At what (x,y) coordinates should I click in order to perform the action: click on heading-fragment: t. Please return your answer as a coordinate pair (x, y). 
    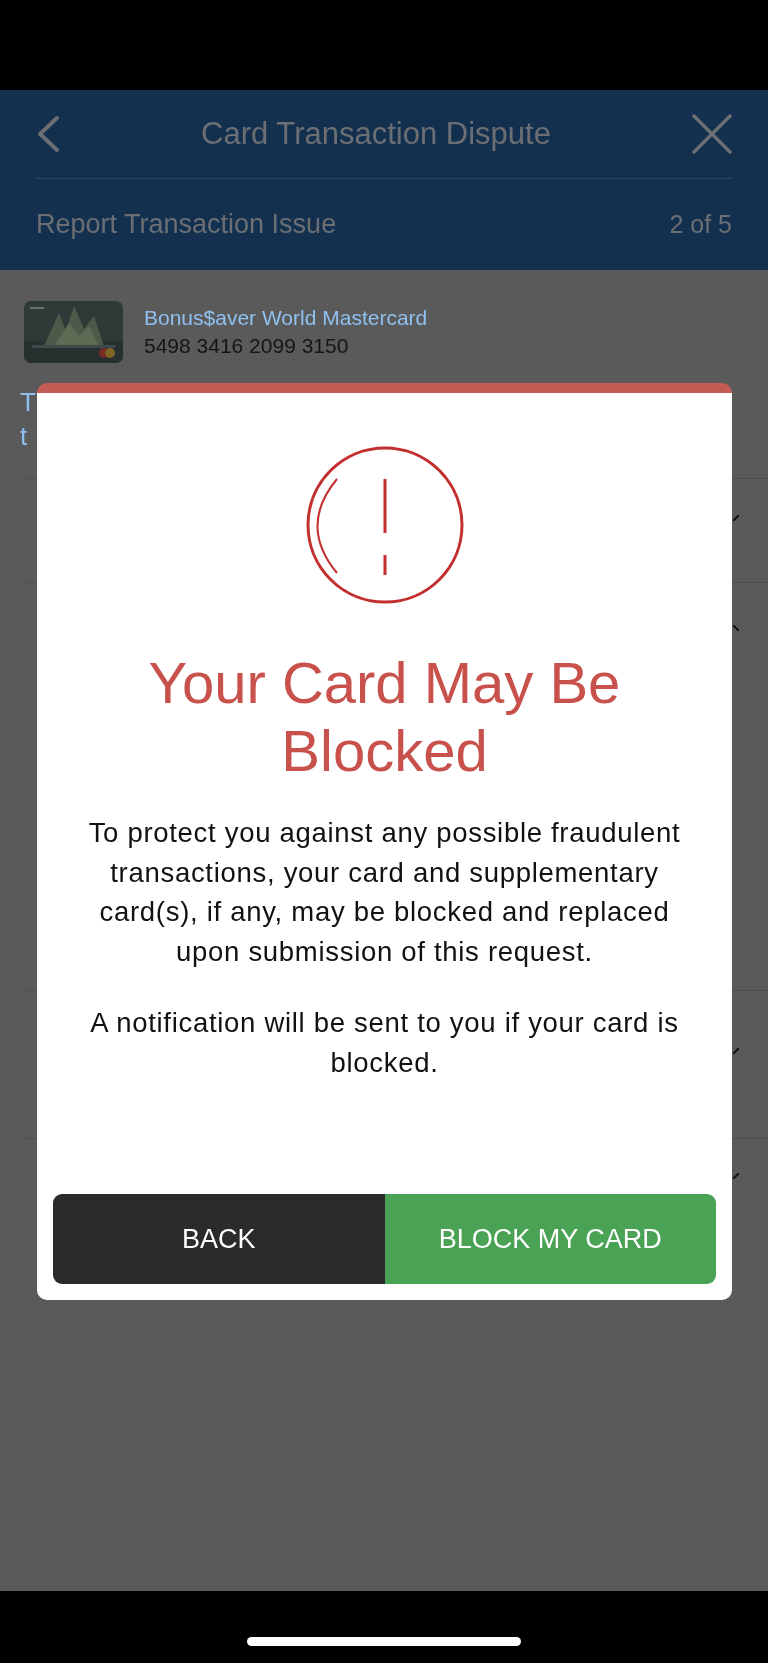
    Looking at the image, I should click on (24, 436).